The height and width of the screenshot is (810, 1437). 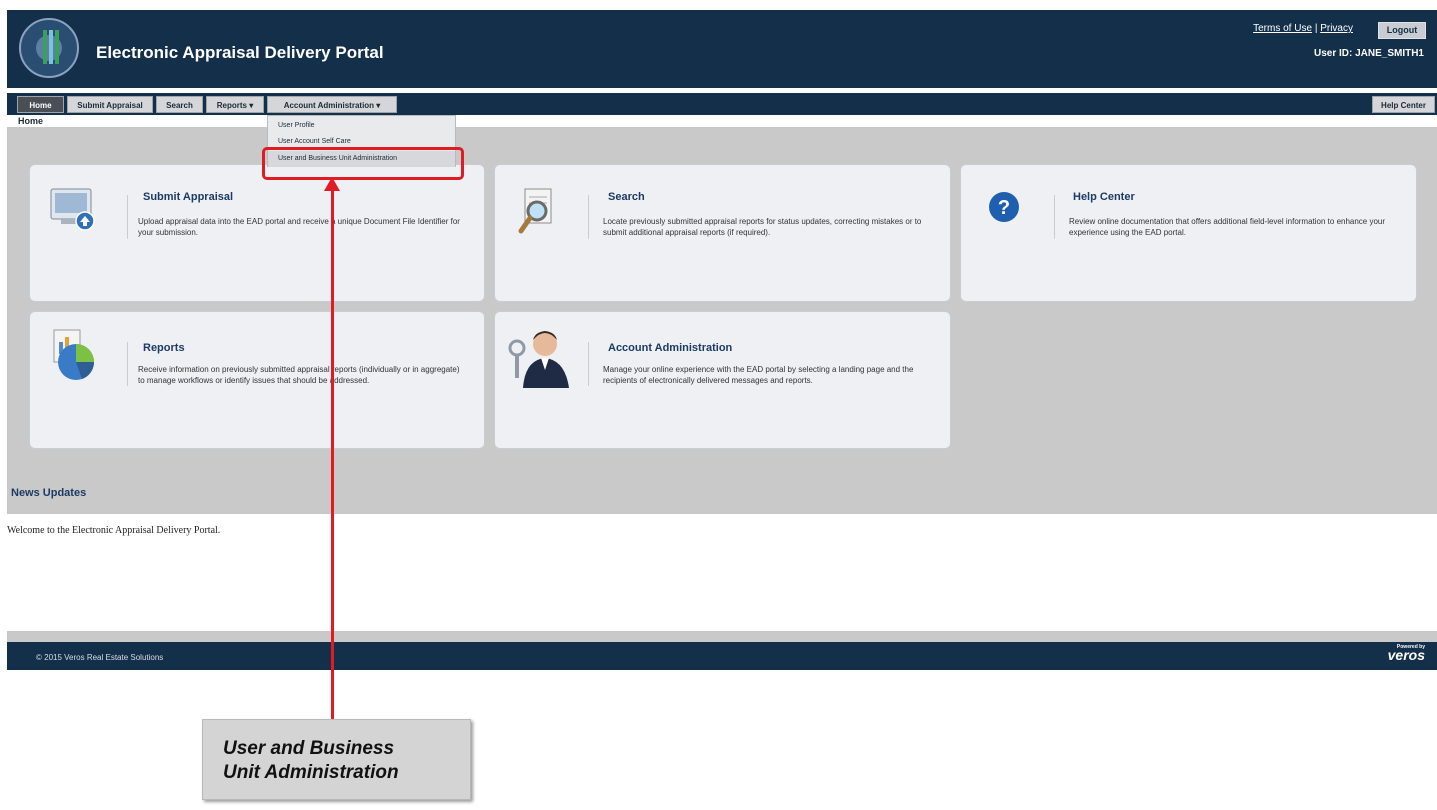 What do you see at coordinates (40, 104) in the screenshot?
I see `tab-home: Home` at bounding box center [40, 104].